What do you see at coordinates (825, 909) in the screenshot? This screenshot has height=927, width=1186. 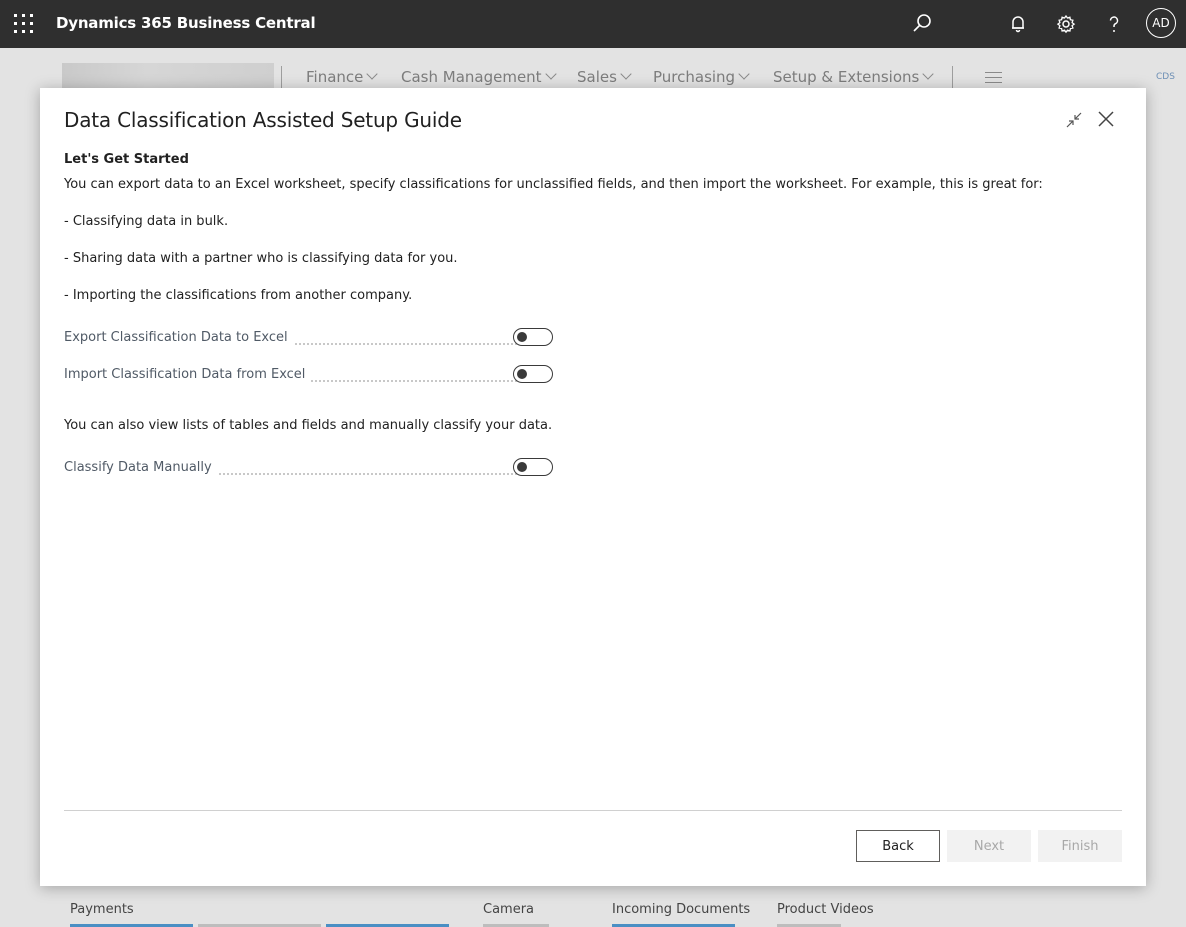 I see `bg-tab-product-videos: Product Videos` at bounding box center [825, 909].